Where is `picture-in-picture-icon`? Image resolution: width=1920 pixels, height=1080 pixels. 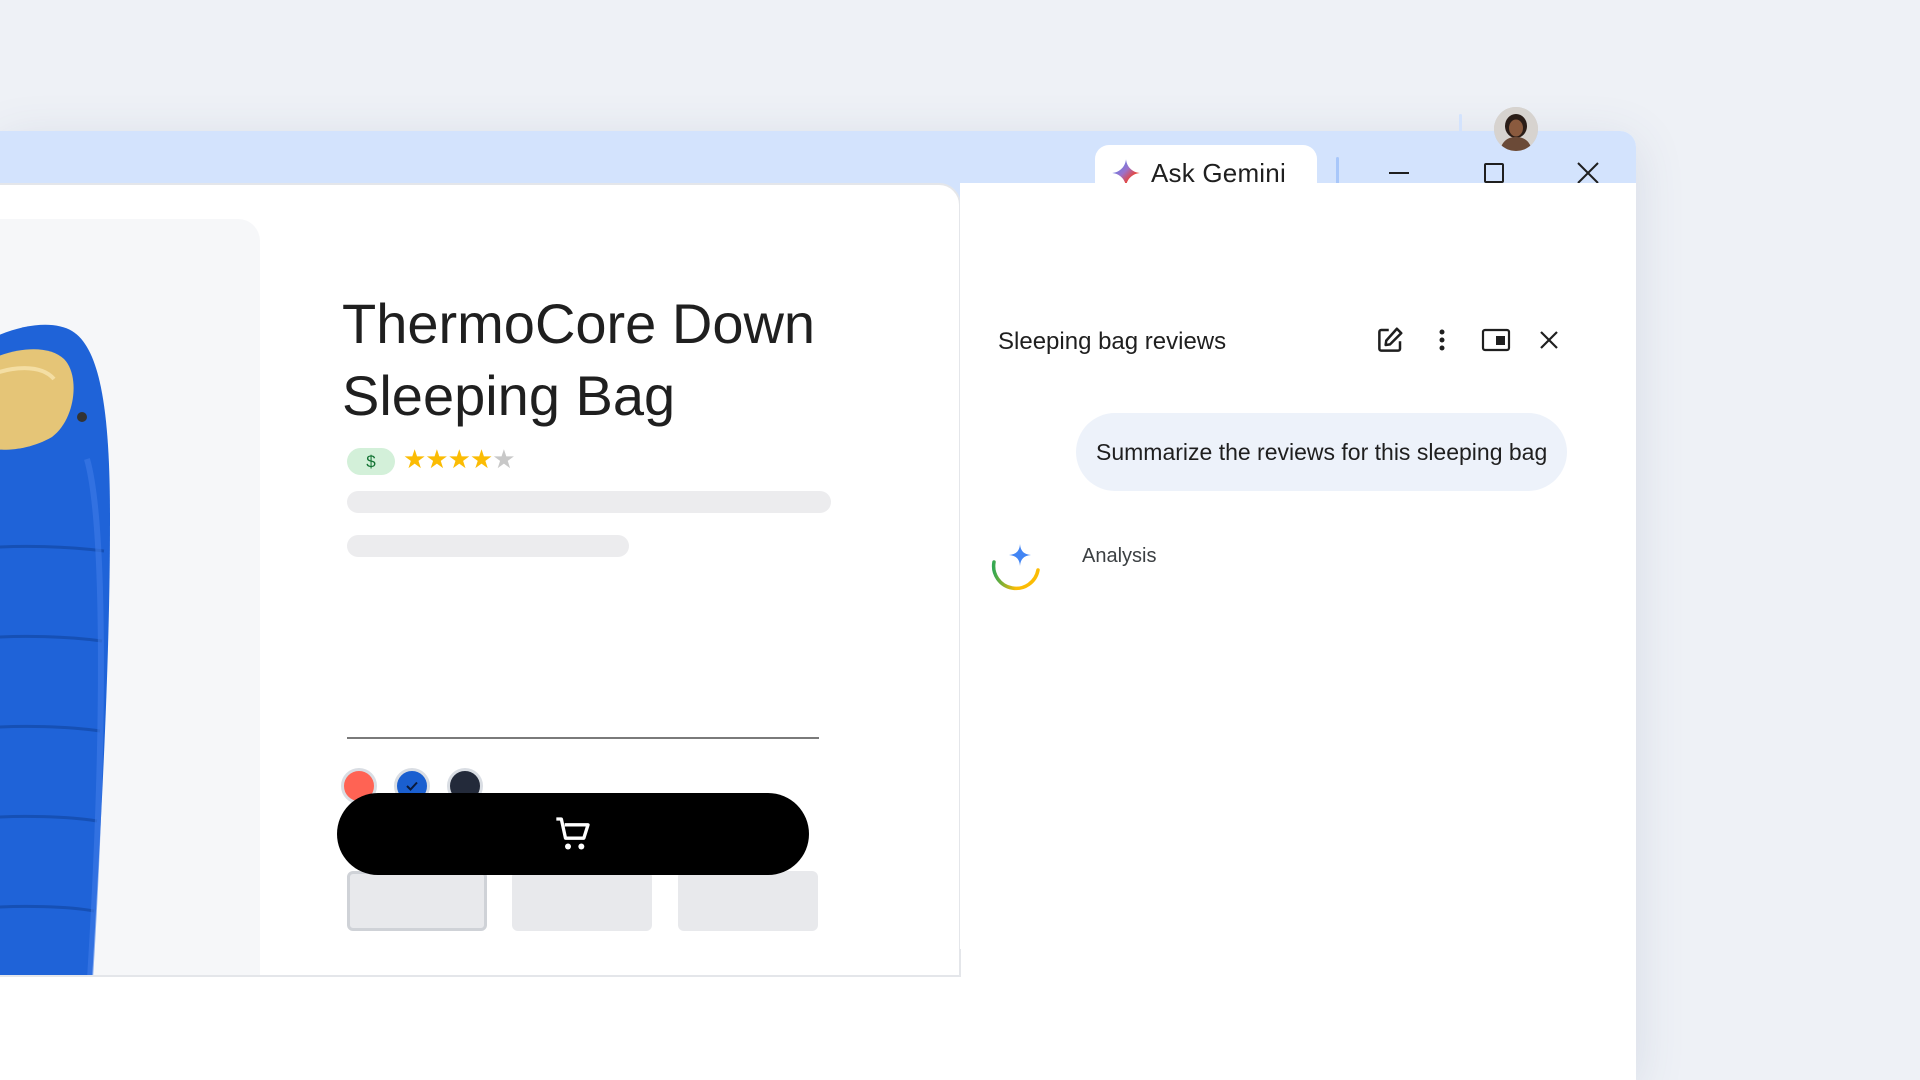
picture-in-picture-icon is located at coordinates (1496, 340).